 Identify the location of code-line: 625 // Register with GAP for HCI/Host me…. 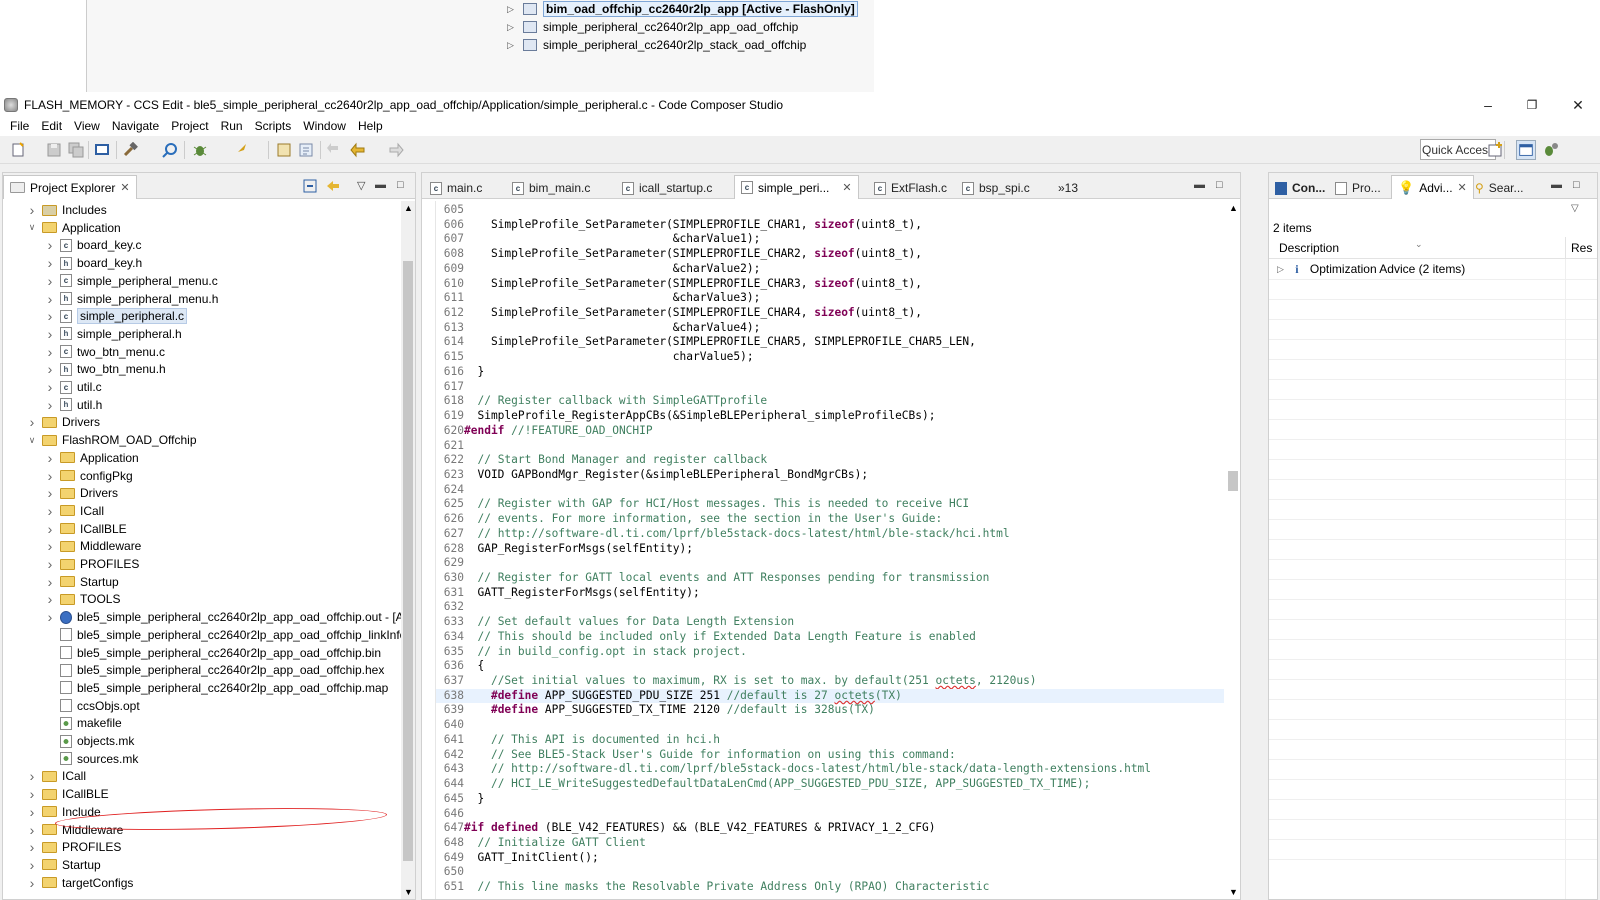
(830, 504).